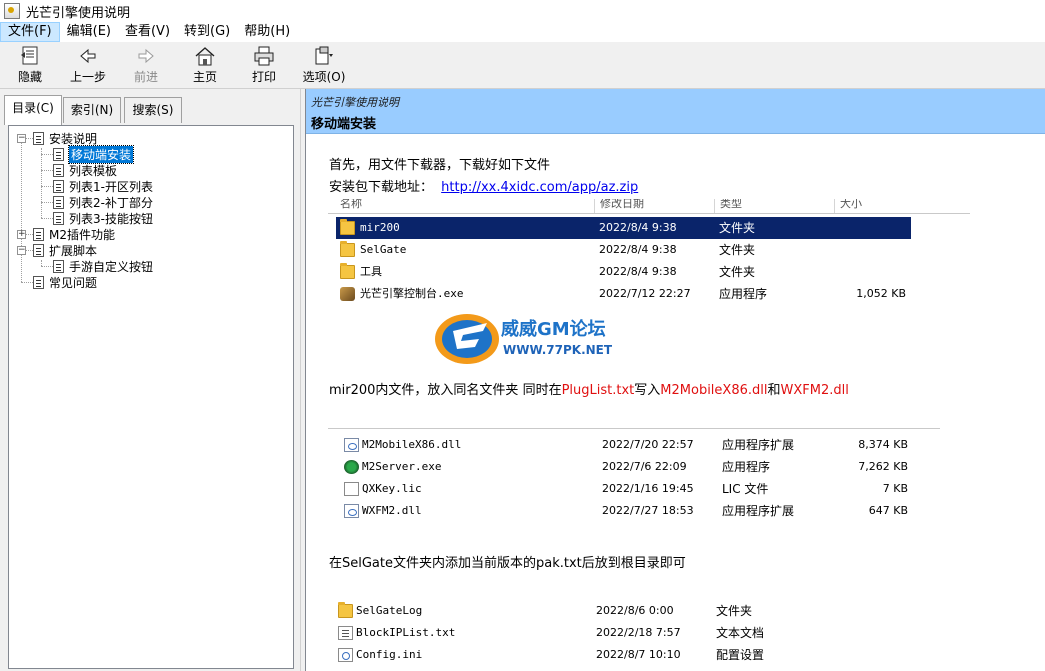 The width and height of the screenshot is (1045, 671). Describe the element at coordinates (94, 154) in the screenshot. I see `tree-item-mobile: 移动端安装` at that location.